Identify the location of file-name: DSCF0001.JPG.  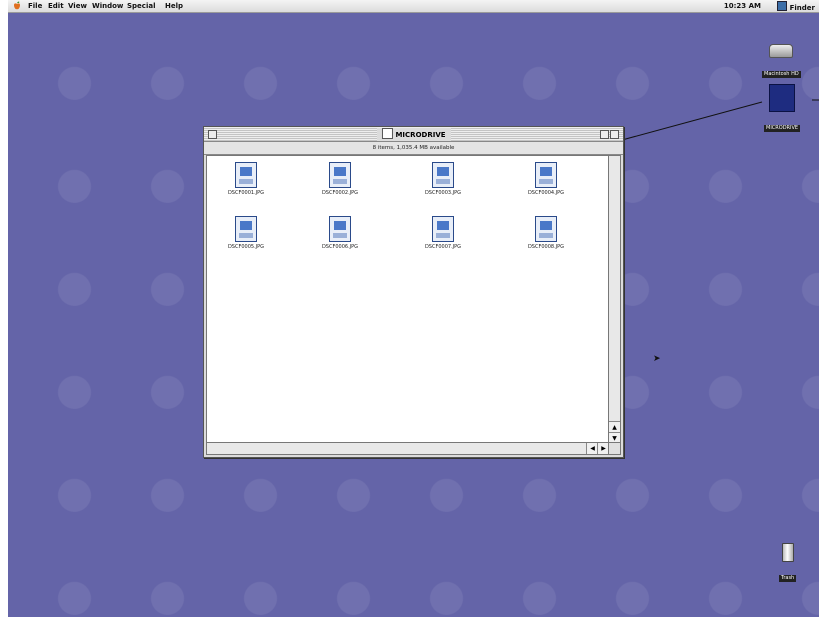
(246, 193).